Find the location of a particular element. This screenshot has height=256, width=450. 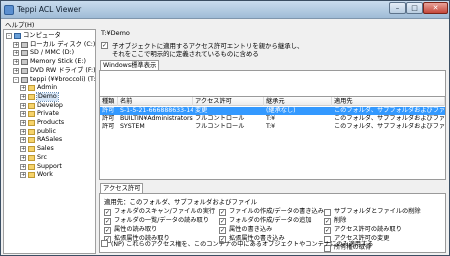

column-header-permission: アクセス許可 is located at coordinates (228, 101).